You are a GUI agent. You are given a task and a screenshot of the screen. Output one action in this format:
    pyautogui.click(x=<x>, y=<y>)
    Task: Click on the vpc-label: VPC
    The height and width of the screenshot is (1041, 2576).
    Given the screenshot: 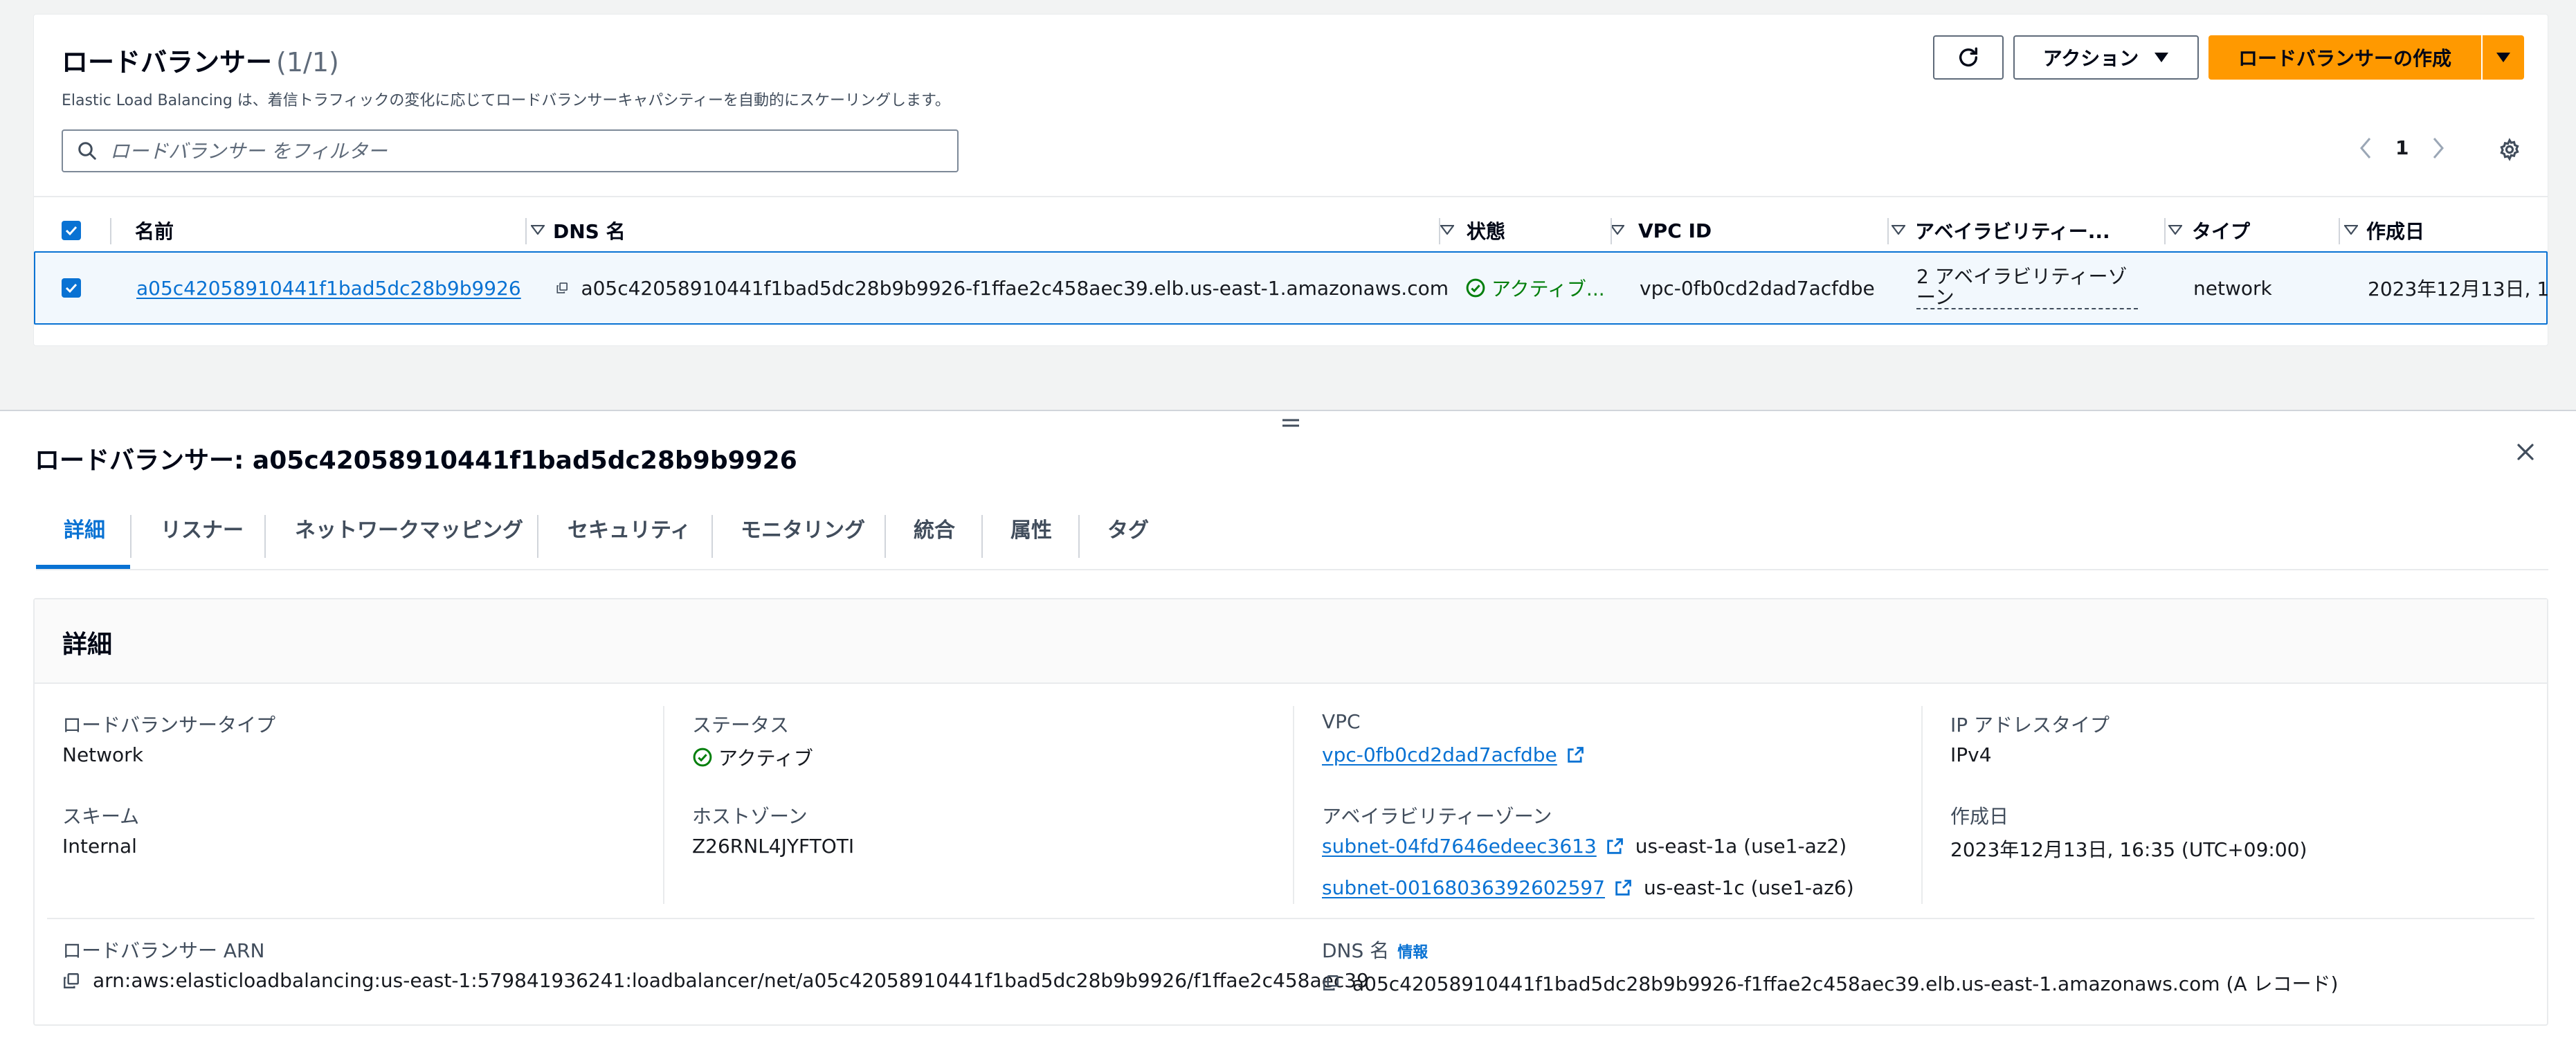 What is the action you would take?
    pyautogui.click(x=1341, y=721)
    